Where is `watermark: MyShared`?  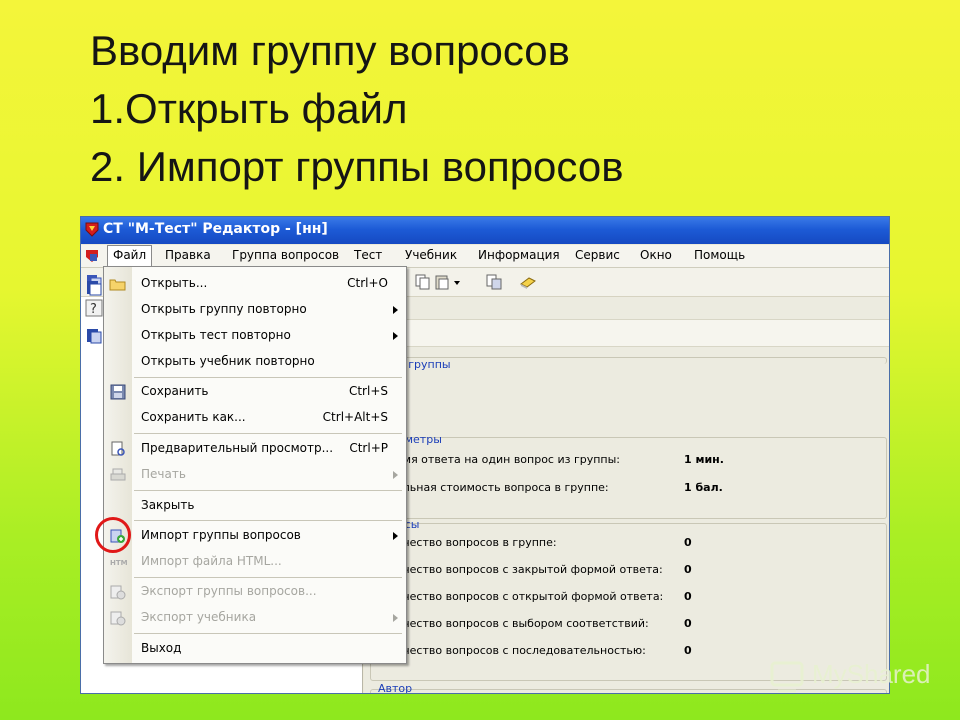
watermark: MyShared is located at coordinates (858, 677).